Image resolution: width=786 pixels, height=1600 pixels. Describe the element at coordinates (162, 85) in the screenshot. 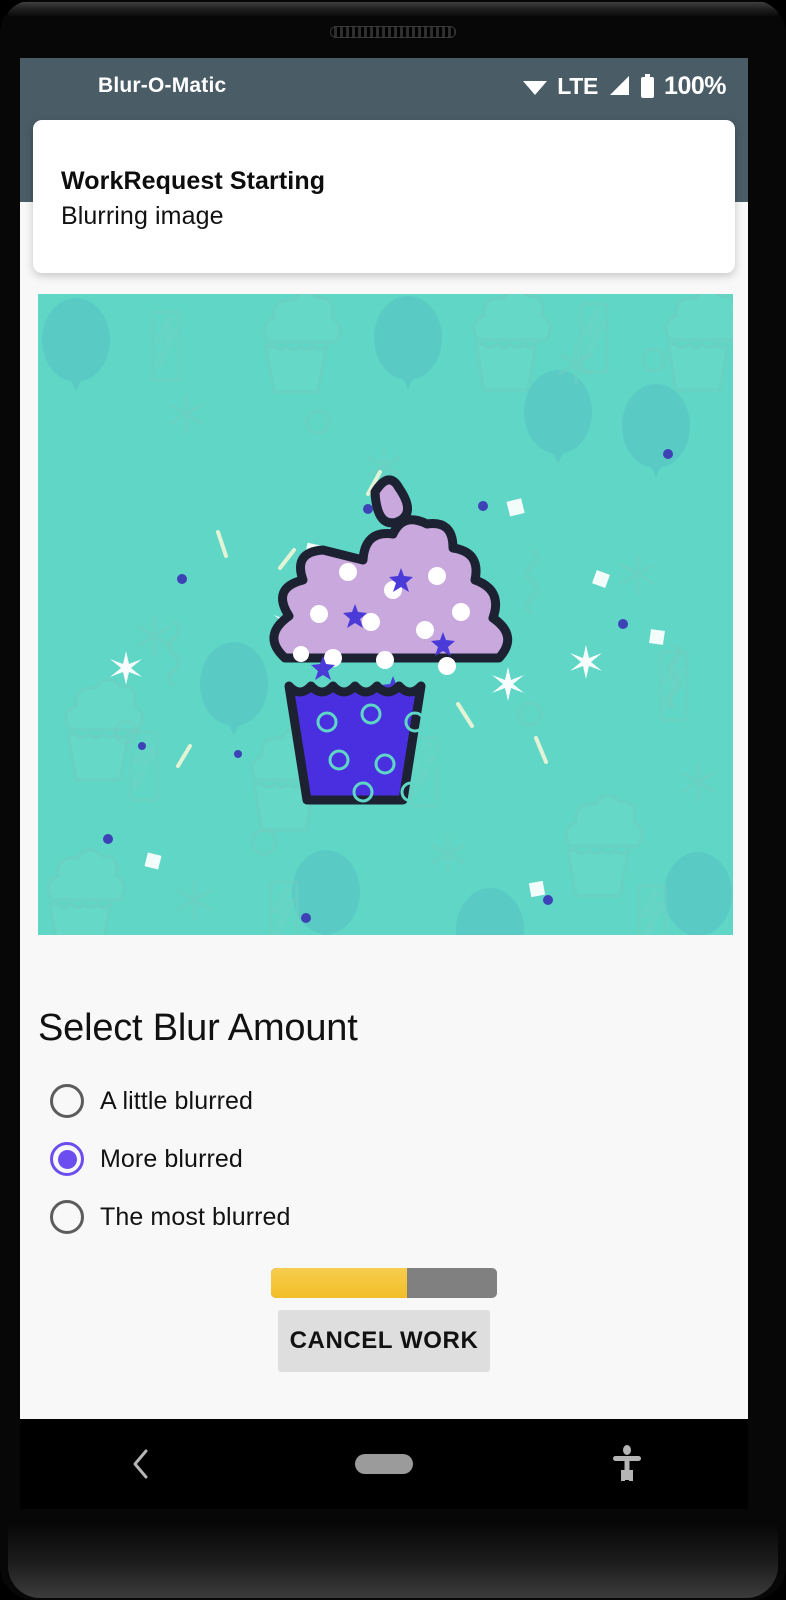

I see `app-title: Blur-O-Matic` at that location.